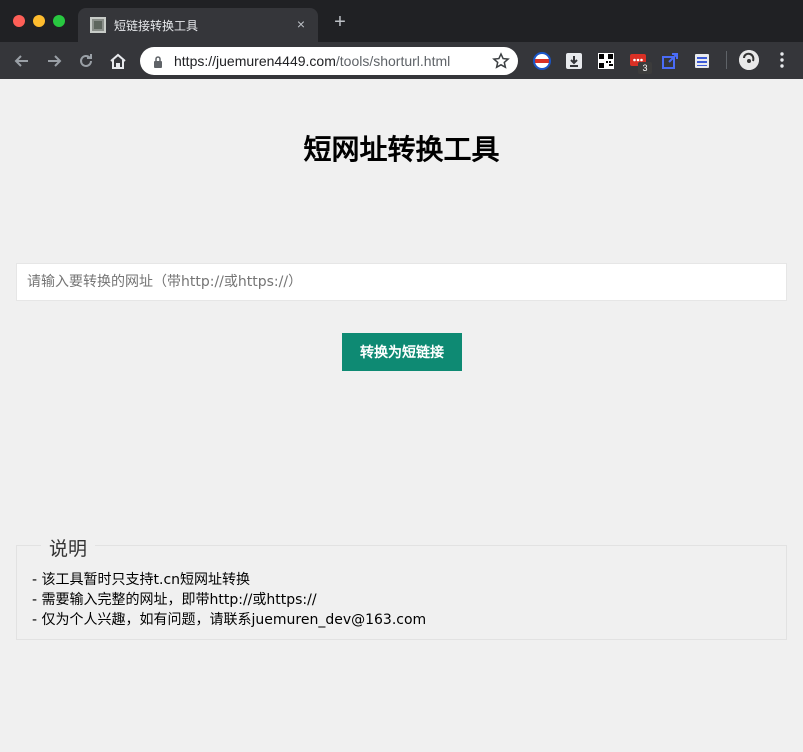 The image size is (803, 752). Describe the element at coordinates (501, 61) in the screenshot. I see `bookmark-star-icon` at that location.